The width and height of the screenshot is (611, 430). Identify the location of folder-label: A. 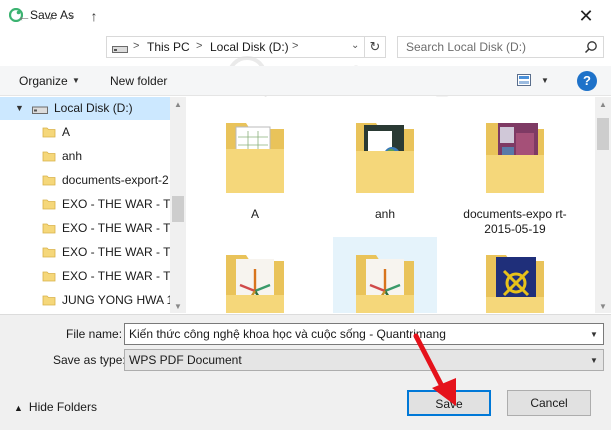
(254, 214).